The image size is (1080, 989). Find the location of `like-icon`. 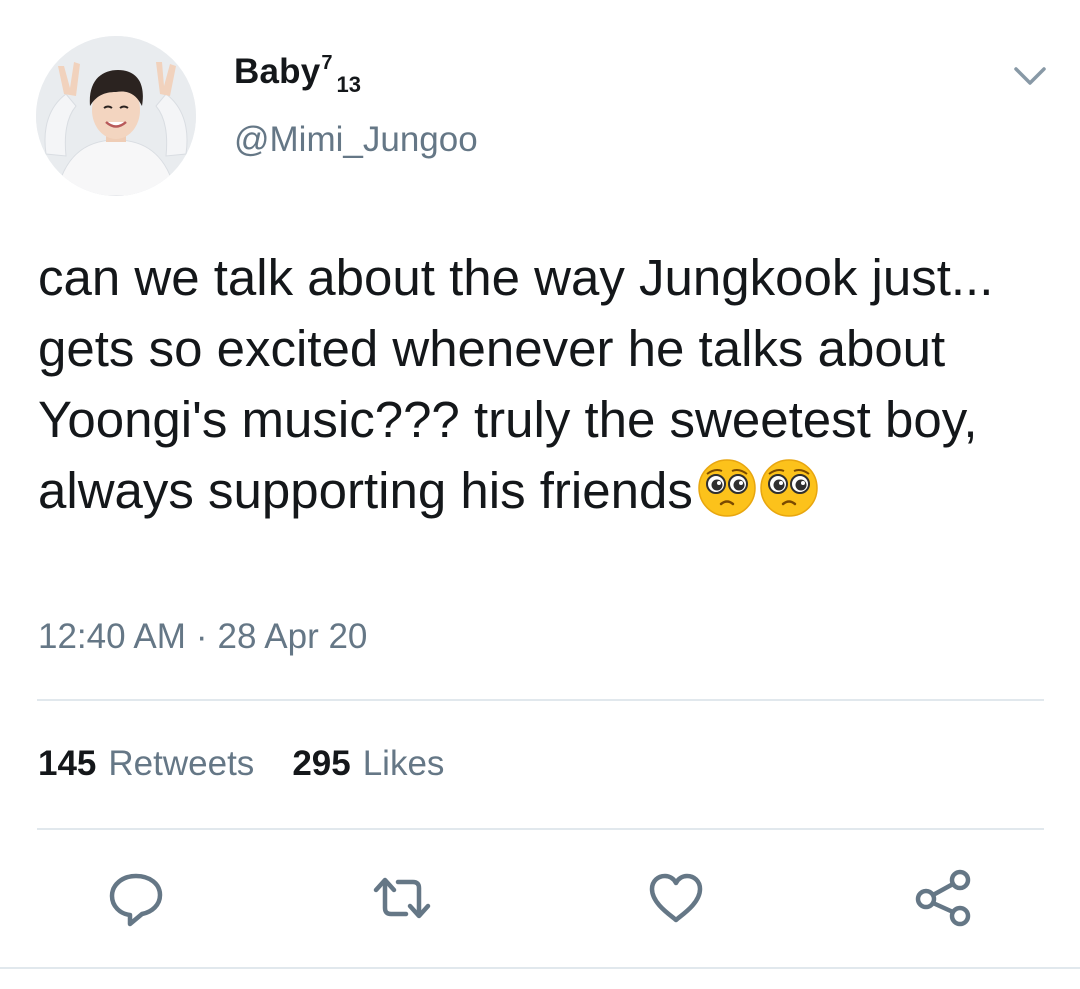

like-icon is located at coordinates (676, 898).